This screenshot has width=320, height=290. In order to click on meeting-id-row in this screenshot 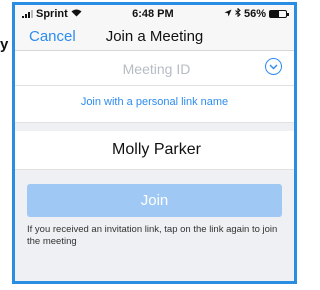, I will do `click(154, 68)`.